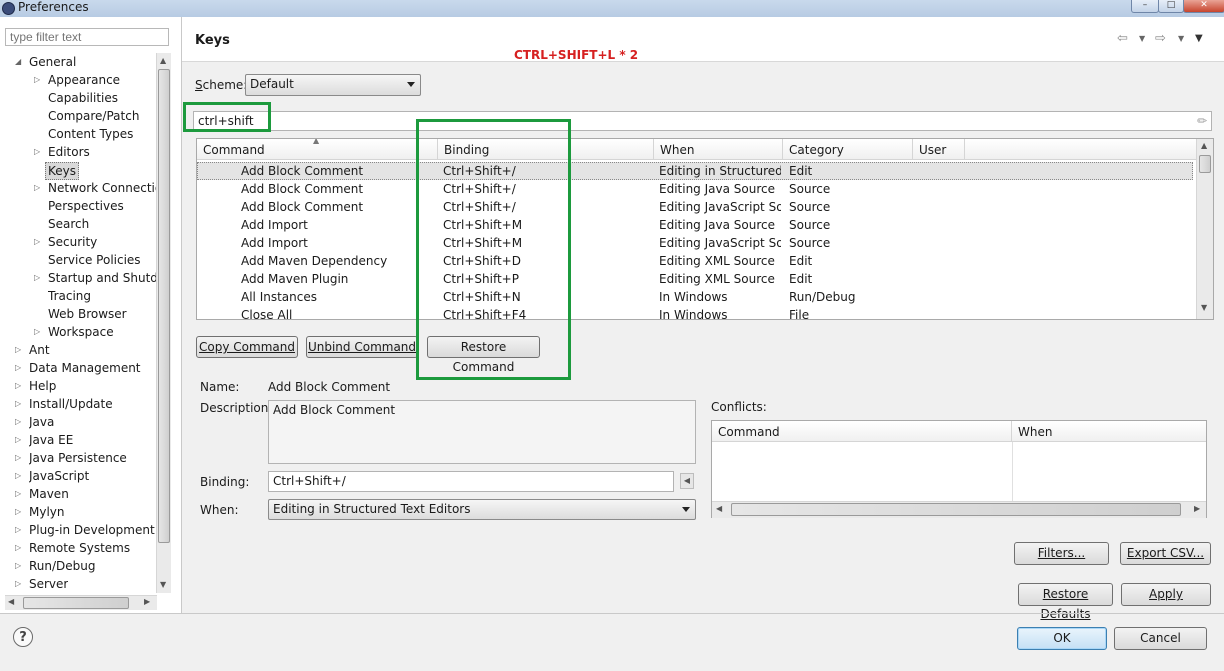 The image size is (1224, 671). I want to click on tree-item: Java, so click(41, 422).